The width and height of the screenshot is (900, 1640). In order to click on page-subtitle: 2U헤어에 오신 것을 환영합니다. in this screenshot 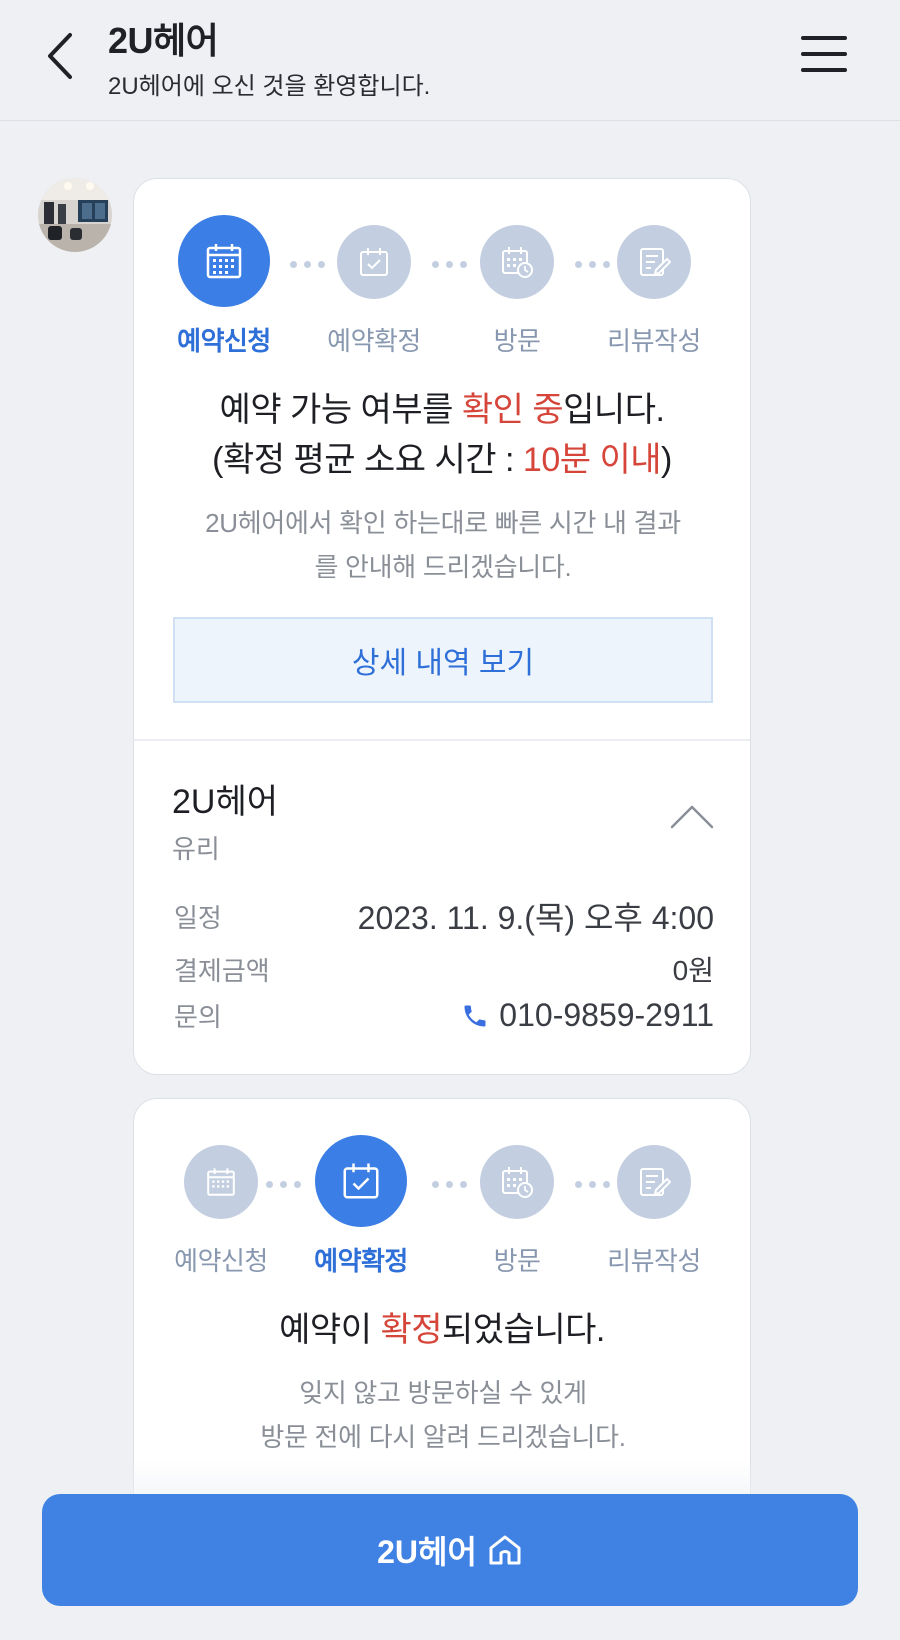, I will do `click(269, 86)`.